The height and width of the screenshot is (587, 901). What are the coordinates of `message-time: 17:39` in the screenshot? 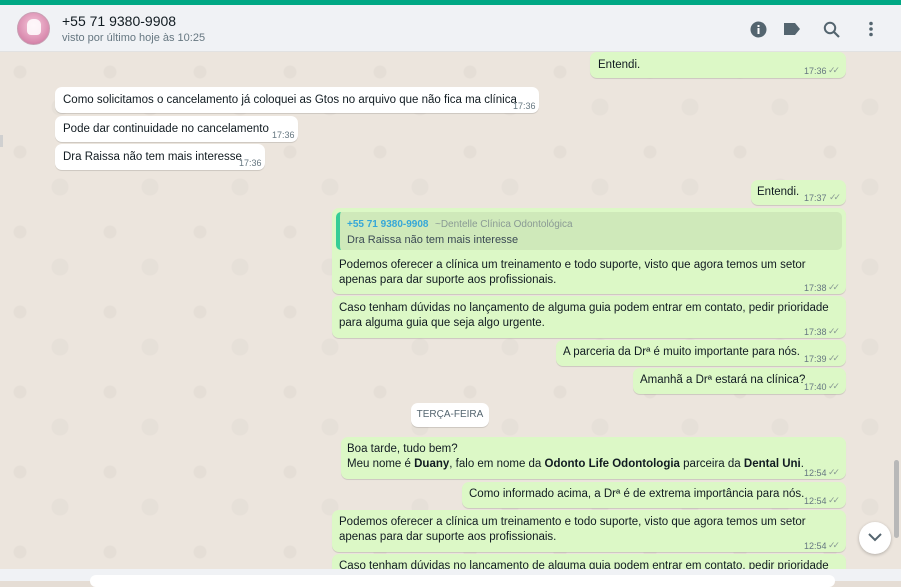 It's located at (815, 359).